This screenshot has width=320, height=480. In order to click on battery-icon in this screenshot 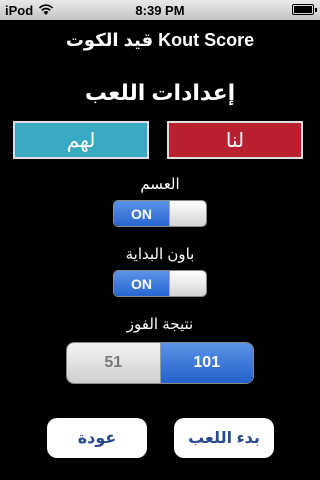, I will do `click(304, 9)`.